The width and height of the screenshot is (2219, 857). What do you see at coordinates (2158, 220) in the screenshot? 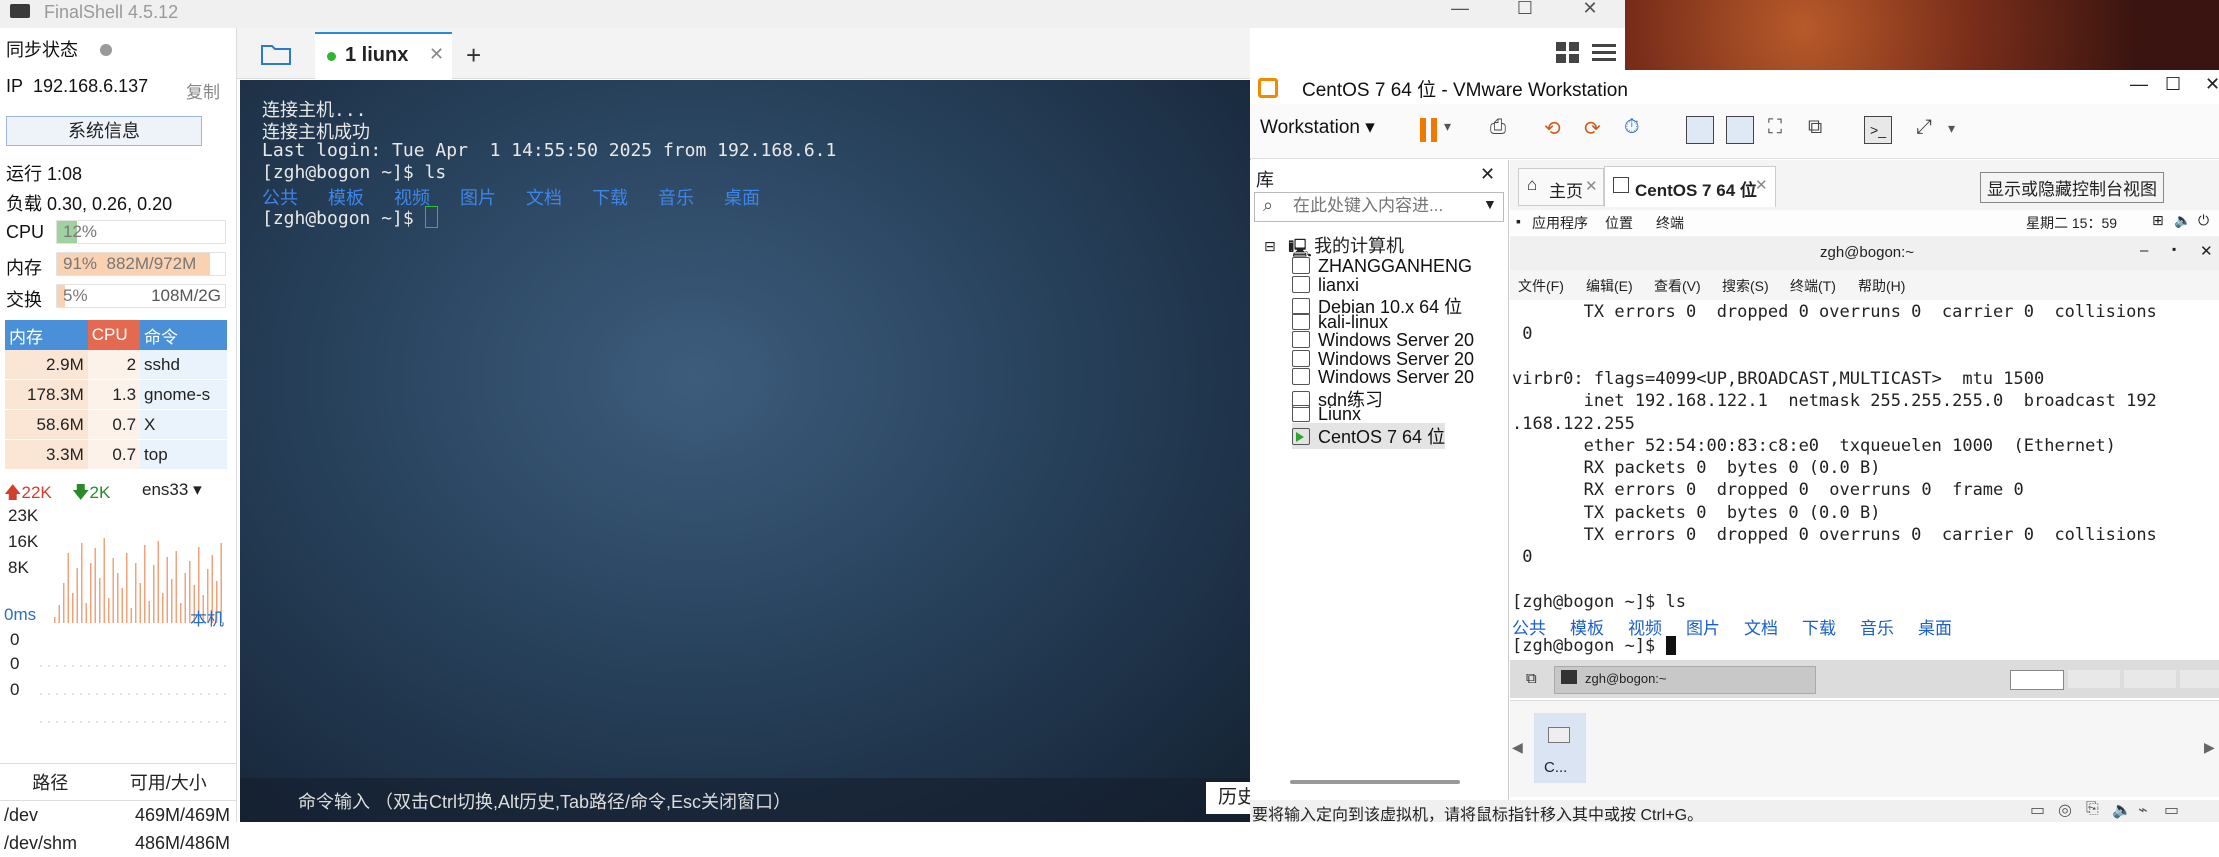
I see `network-icon: ⊞` at bounding box center [2158, 220].